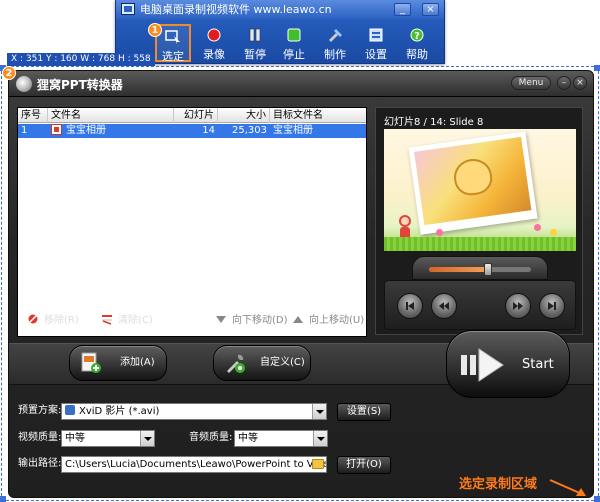  What do you see at coordinates (91, 362) in the screenshot?
I see `add-file-icon` at bounding box center [91, 362].